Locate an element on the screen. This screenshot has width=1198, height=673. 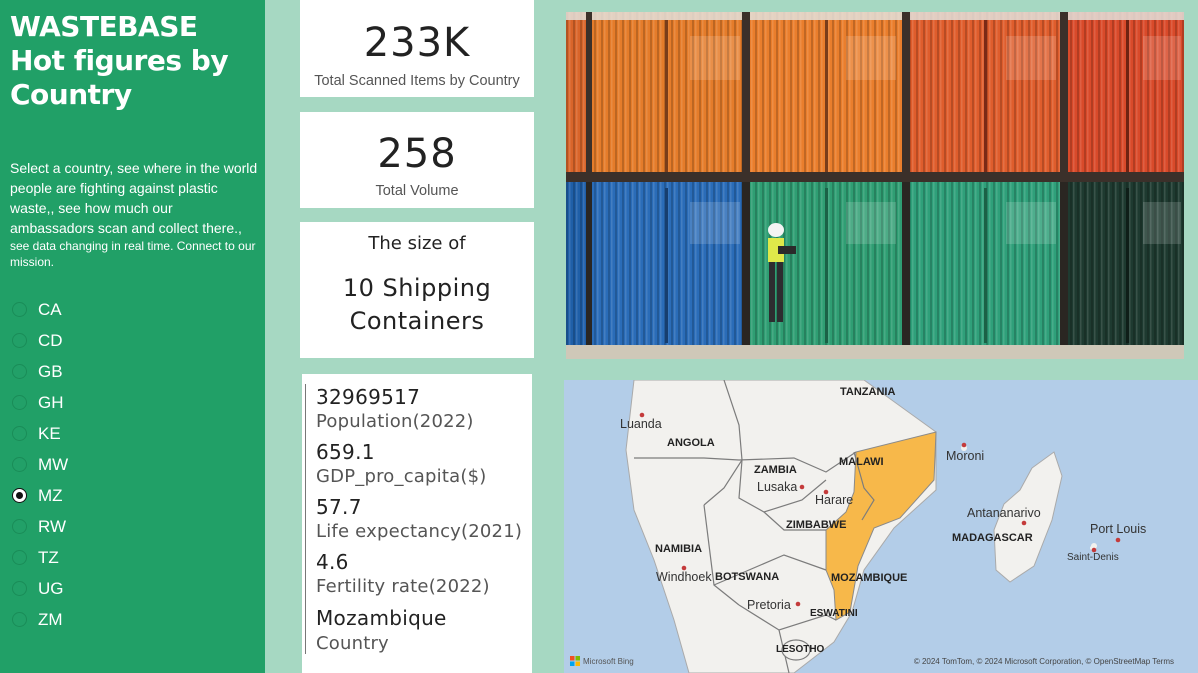
map-label-moroni: Moroni is located at coordinates (965, 456).